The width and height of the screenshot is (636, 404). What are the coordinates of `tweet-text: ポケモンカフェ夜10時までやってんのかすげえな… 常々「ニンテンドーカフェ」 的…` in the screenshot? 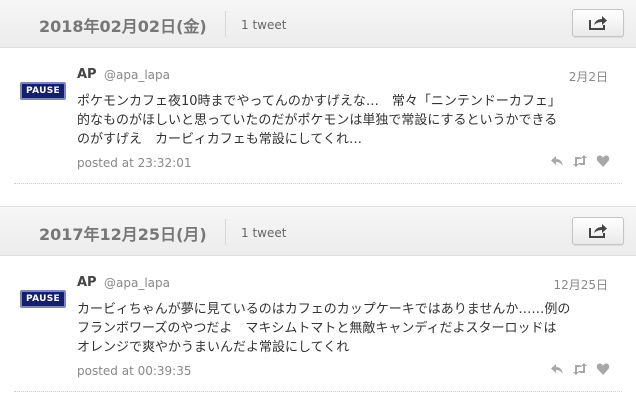 It's located at (347, 120).